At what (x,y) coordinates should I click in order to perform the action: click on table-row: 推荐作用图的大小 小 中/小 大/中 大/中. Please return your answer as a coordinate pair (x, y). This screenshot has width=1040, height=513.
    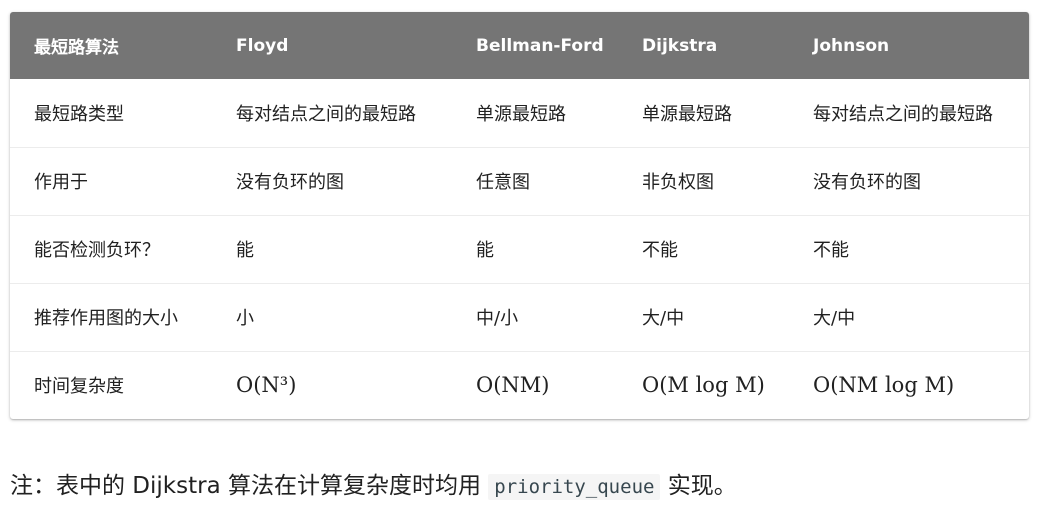
    Looking at the image, I should click on (519, 317).